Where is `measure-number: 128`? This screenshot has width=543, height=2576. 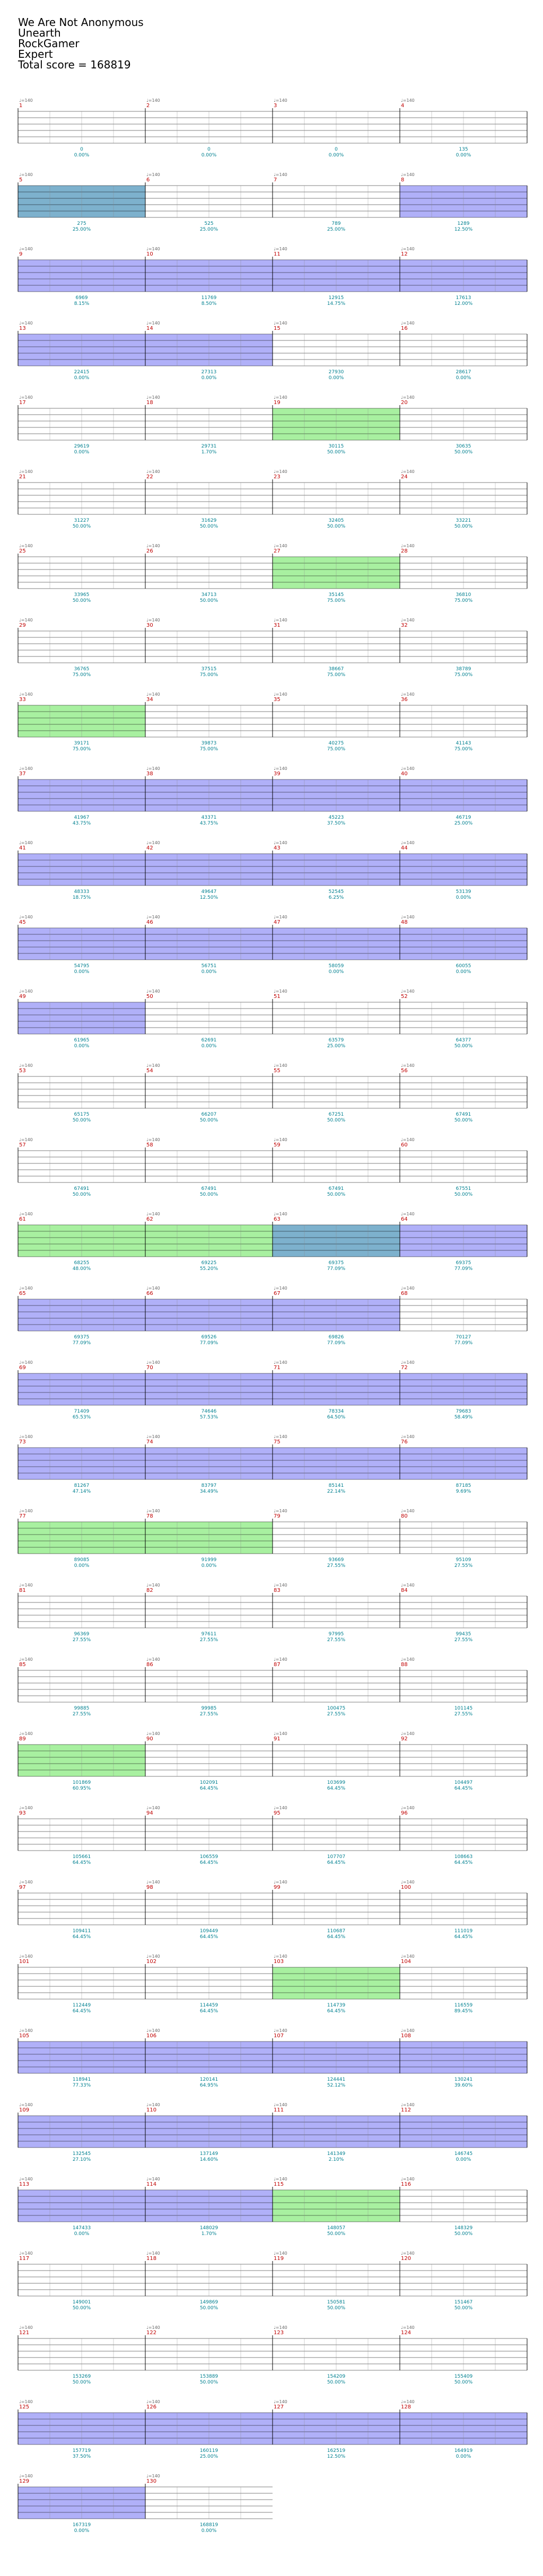
measure-number: 128 is located at coordinates (406, 2407).